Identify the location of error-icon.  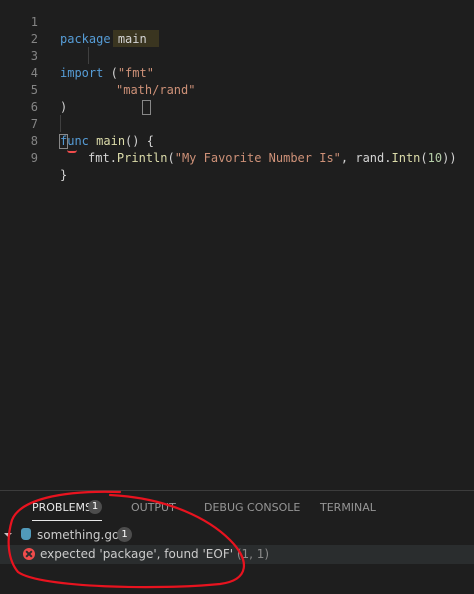
(29, 554).